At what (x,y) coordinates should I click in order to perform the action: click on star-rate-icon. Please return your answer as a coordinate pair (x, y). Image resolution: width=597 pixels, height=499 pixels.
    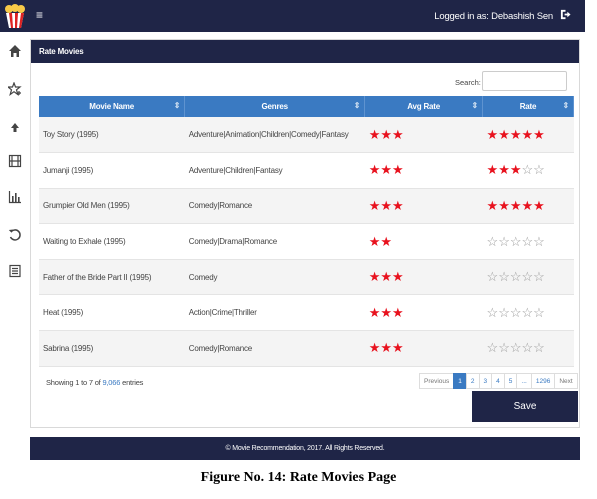
    Looking at the image, I should click on (15, 89).